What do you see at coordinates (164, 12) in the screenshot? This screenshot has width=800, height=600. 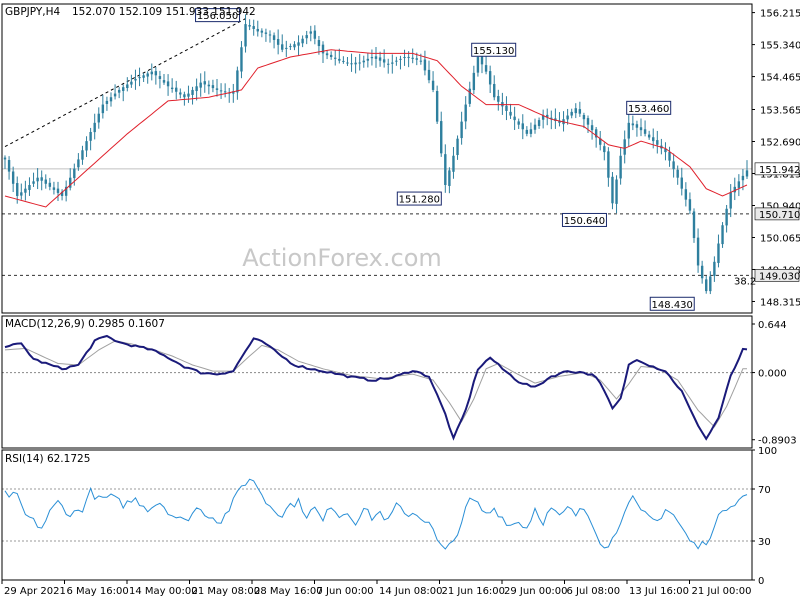 I see `chart-ohlc: 152.070 152.109 151.933 151.942` at bounding box center [164, 12].